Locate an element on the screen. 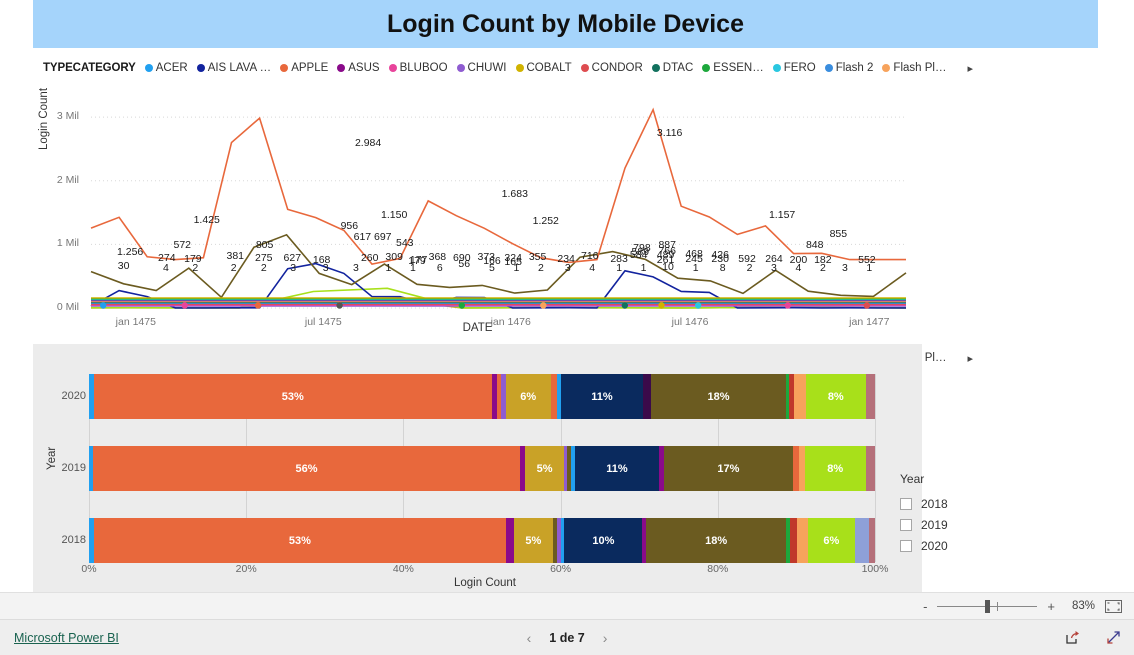  page-navigator: ‹ 1 de 7 › is located at coordinates (567, 638).